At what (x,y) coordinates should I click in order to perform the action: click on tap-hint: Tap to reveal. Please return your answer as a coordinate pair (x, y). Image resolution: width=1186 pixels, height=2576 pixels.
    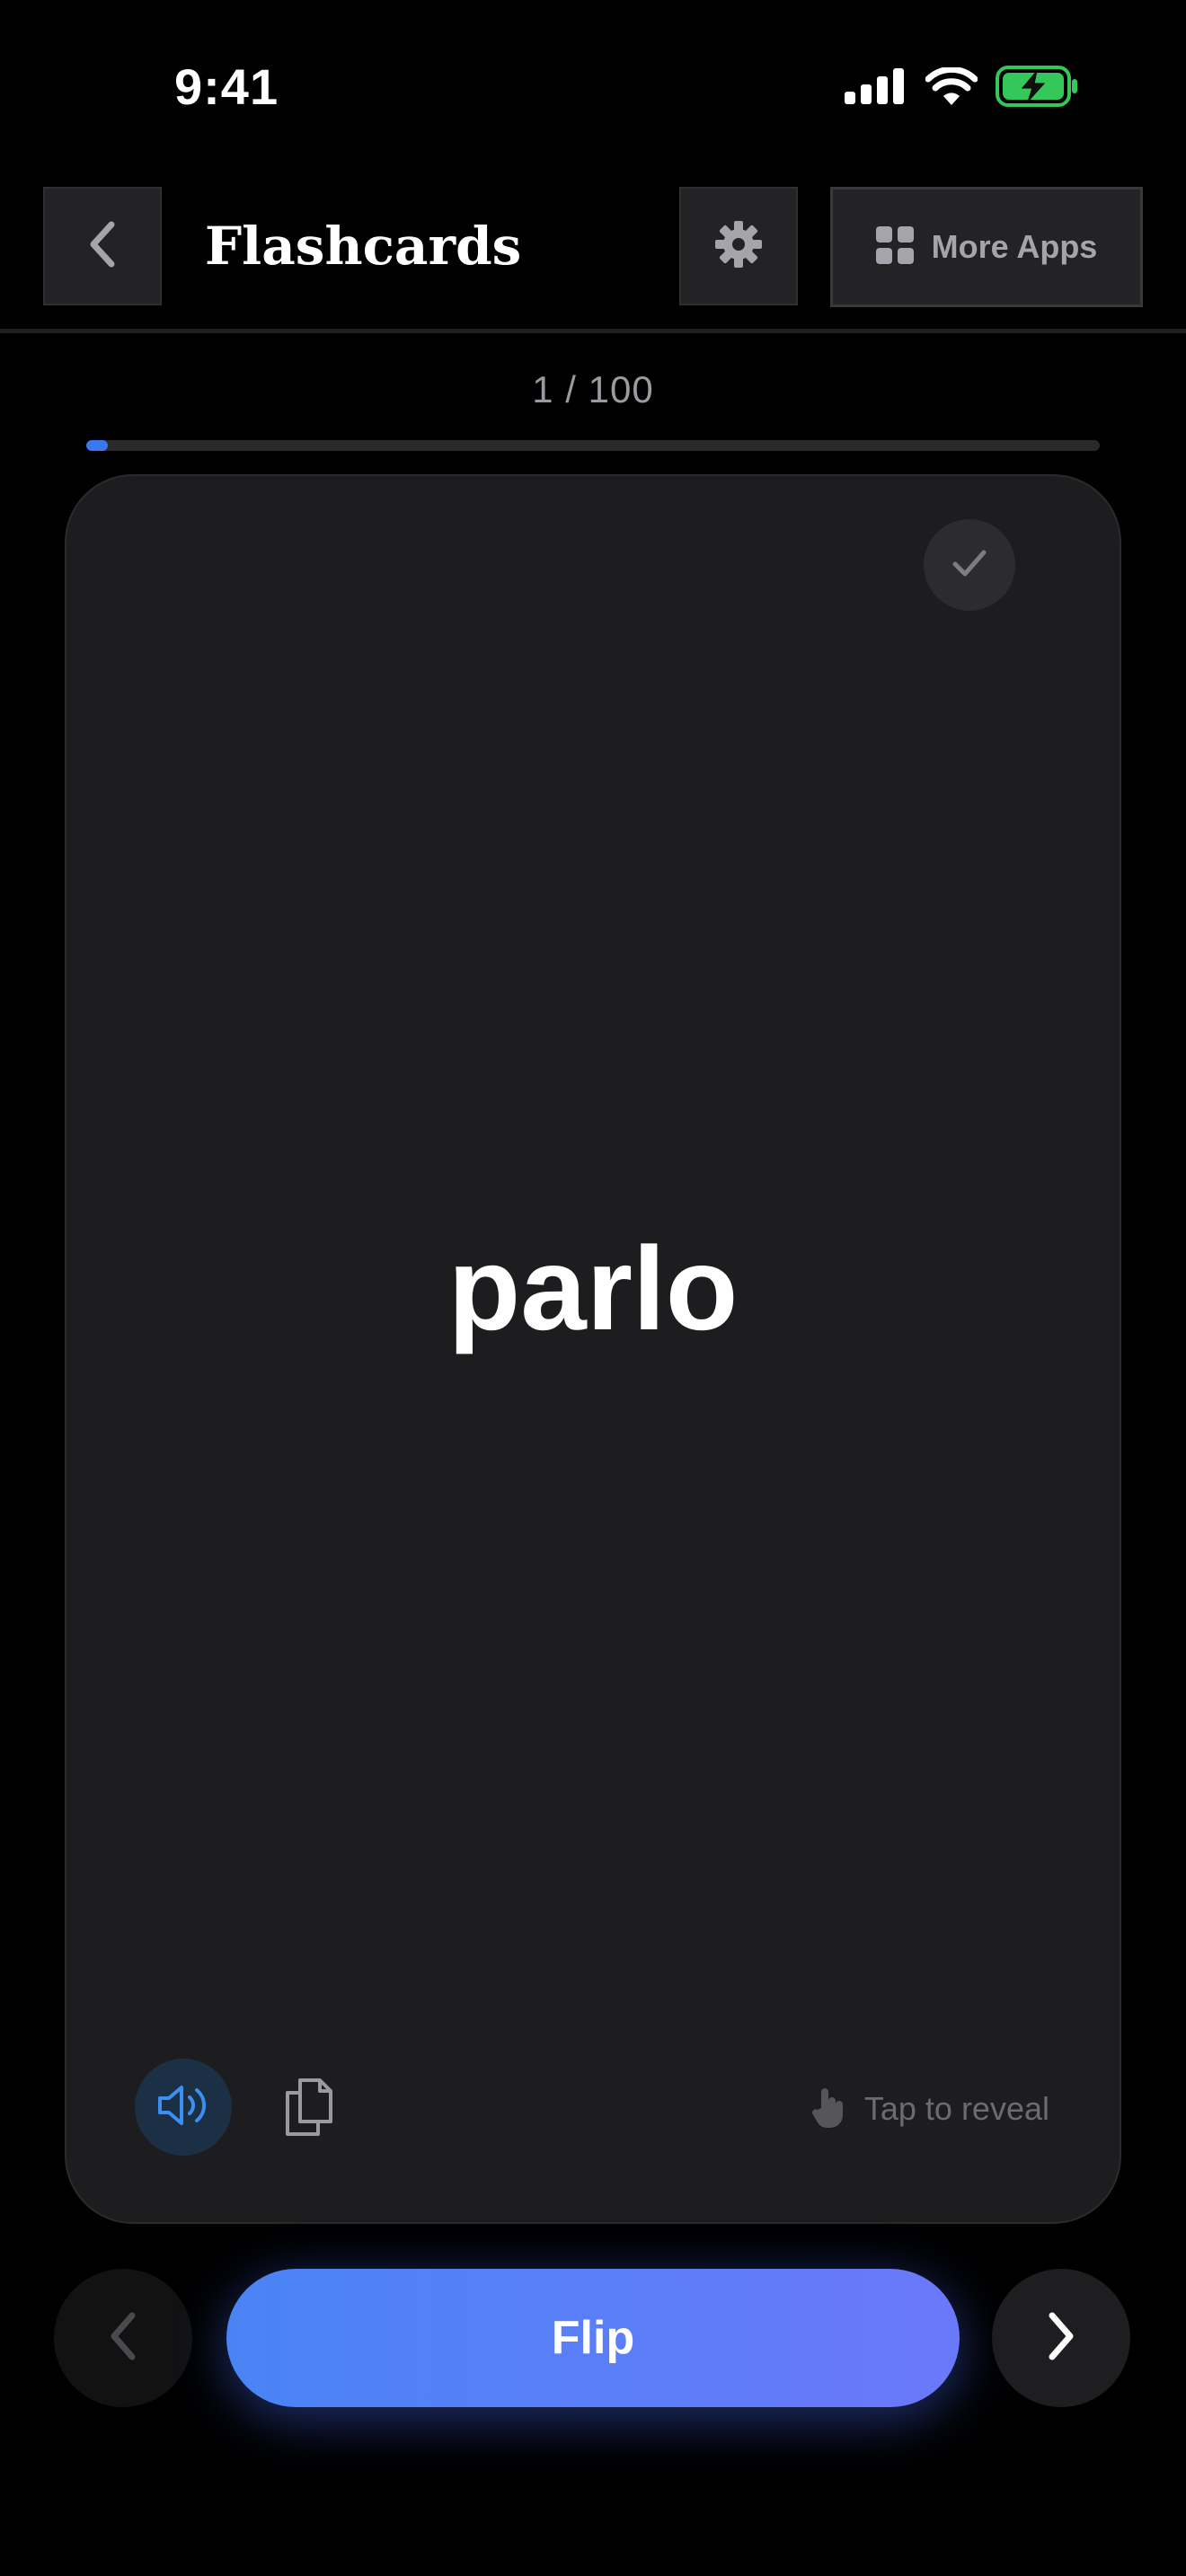
    Looking at the image, I should click on (929, 2109).